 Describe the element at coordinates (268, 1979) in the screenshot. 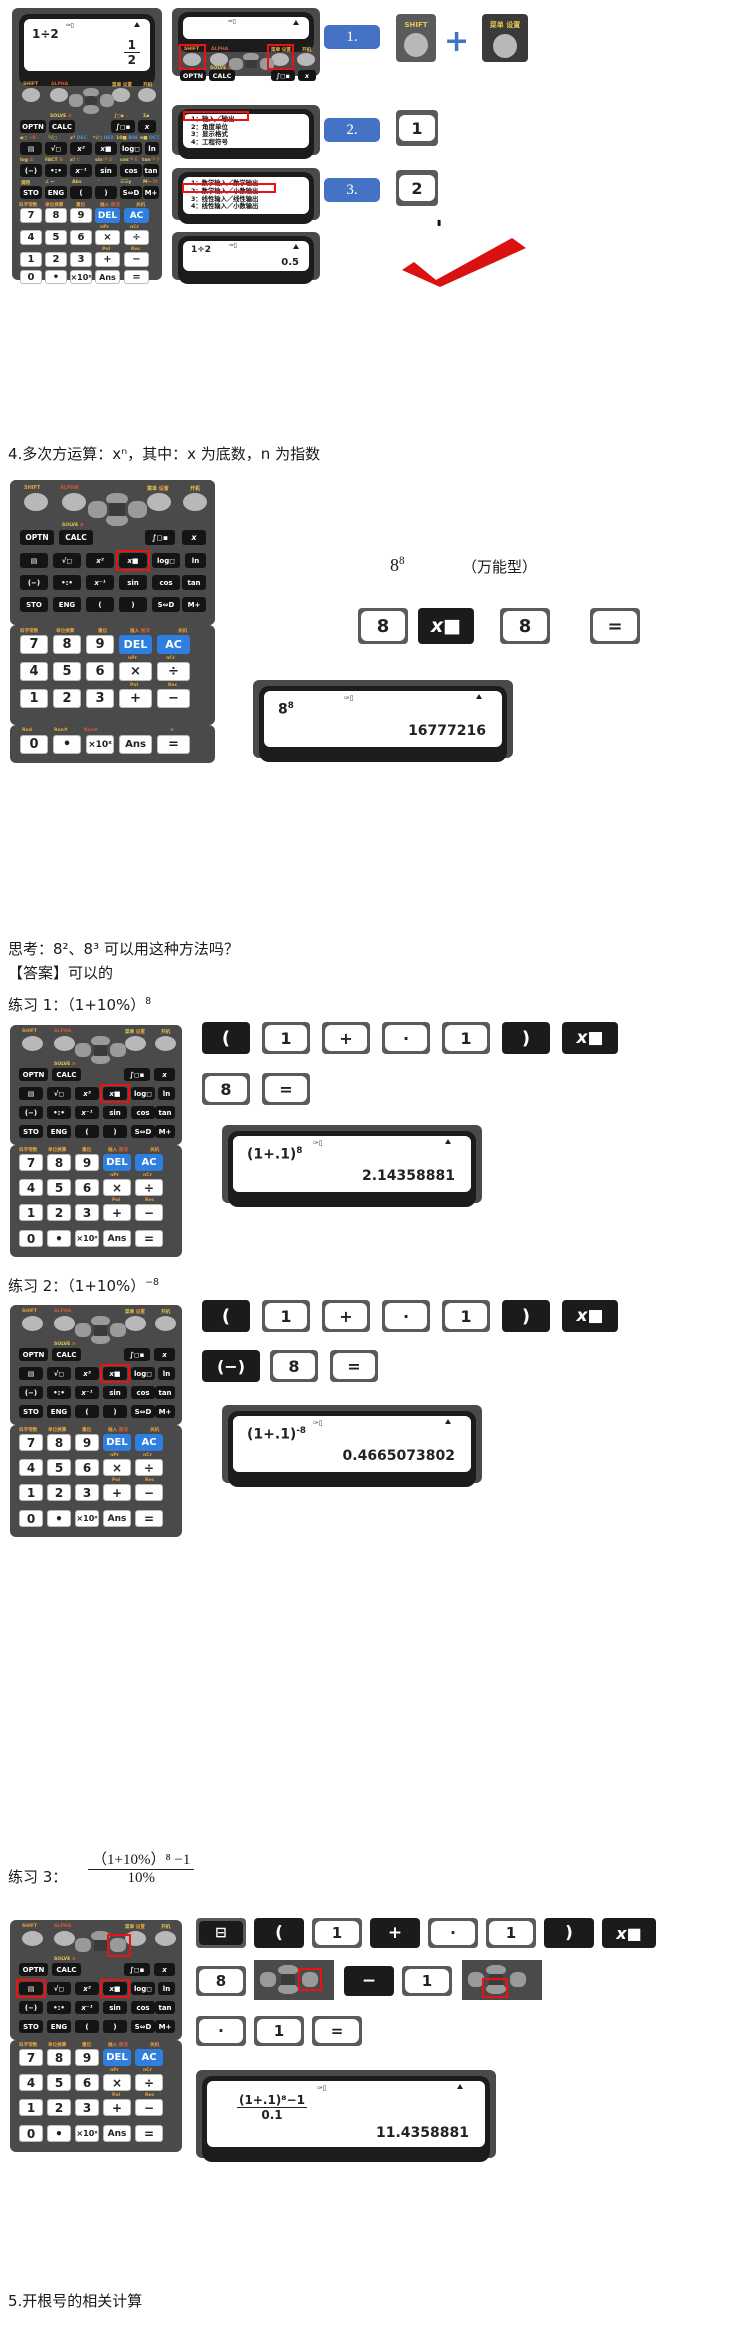

I see `p3-thumb1-dpad-left` at that location.